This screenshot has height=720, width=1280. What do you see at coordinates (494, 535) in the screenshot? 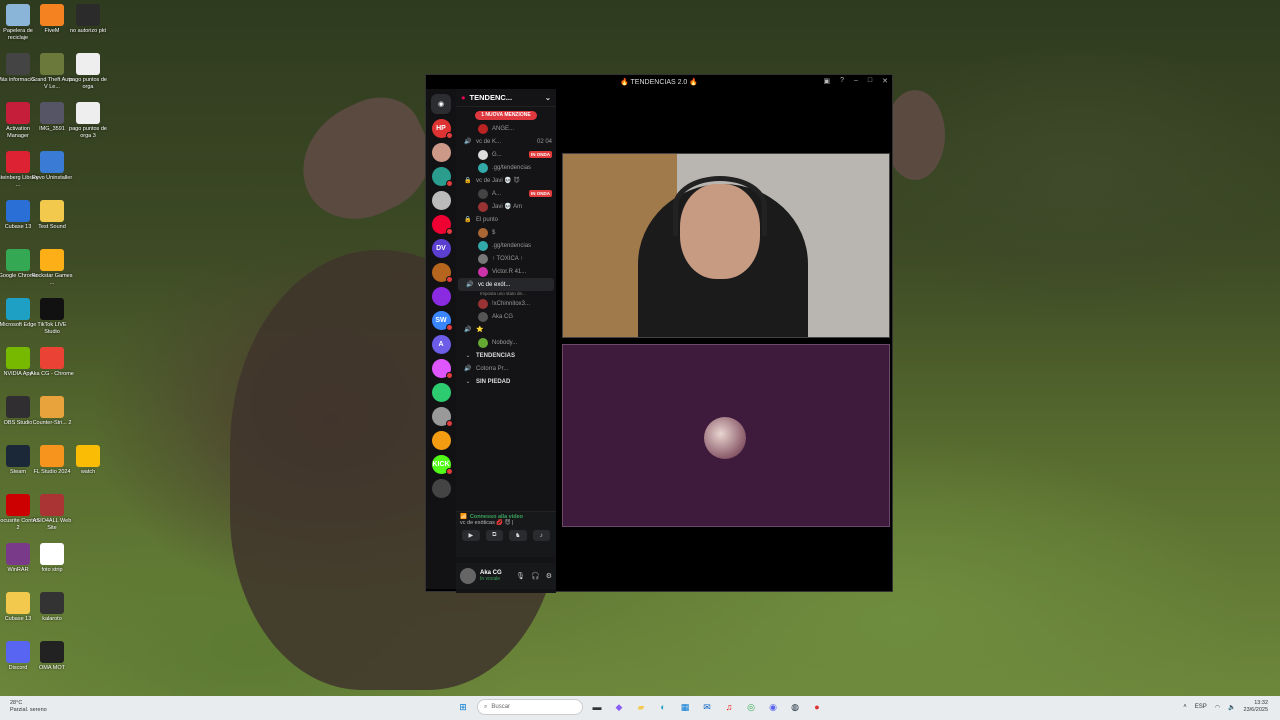
I see `screen-share-button: ⧉` at bounding box center [494, 535].